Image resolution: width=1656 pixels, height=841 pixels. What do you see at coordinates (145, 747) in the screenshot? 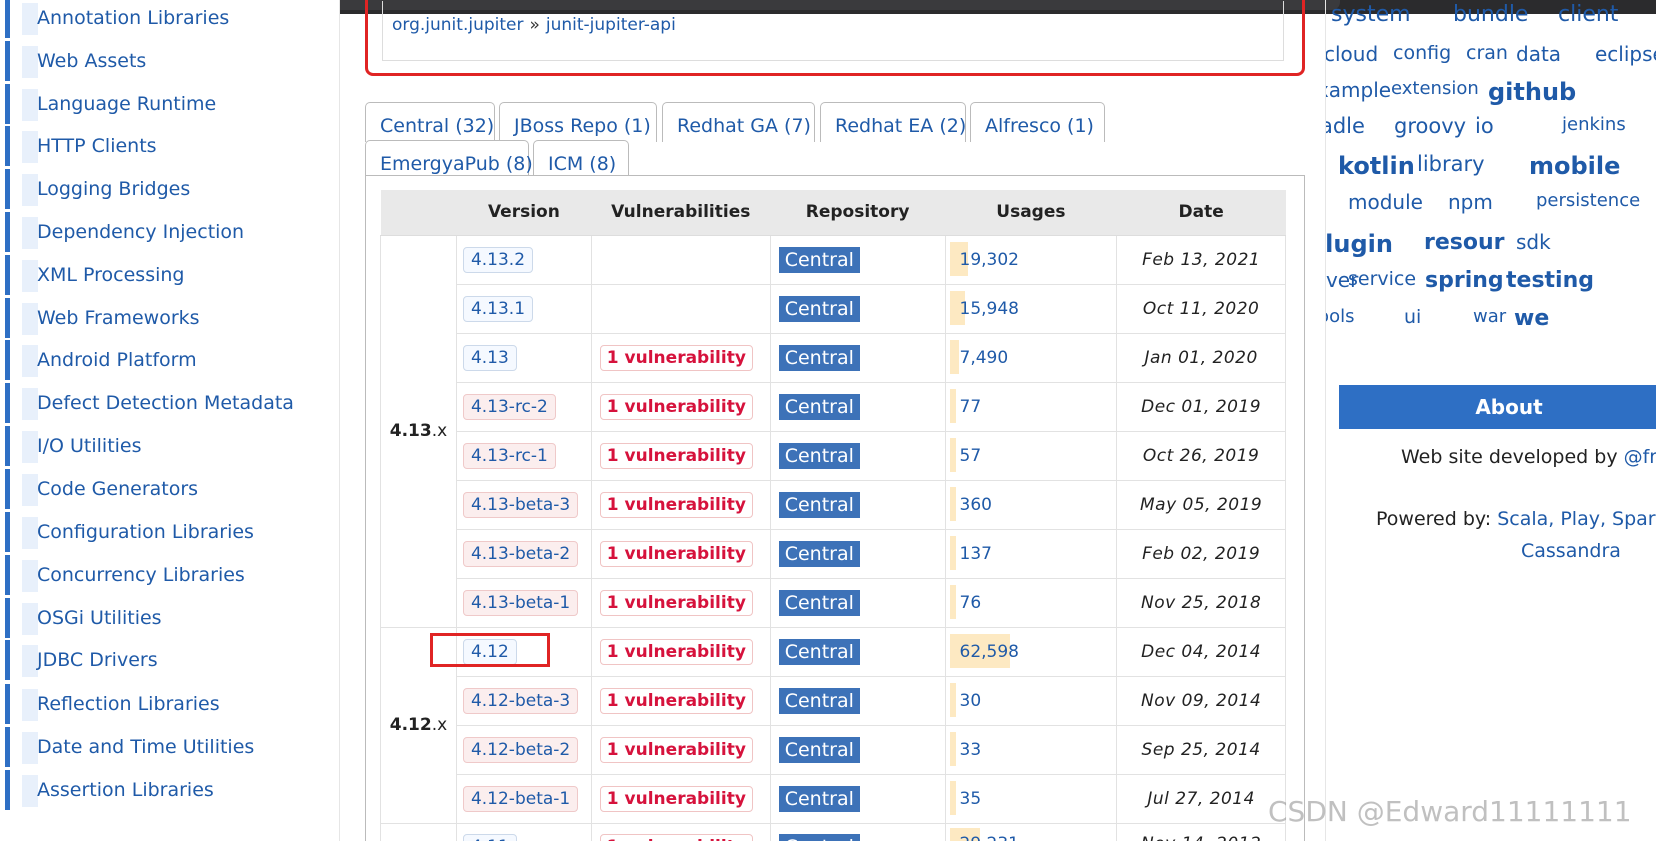
I see `sidebar-item-link: Date and Time Utilities` at bounding box center [145, 747].